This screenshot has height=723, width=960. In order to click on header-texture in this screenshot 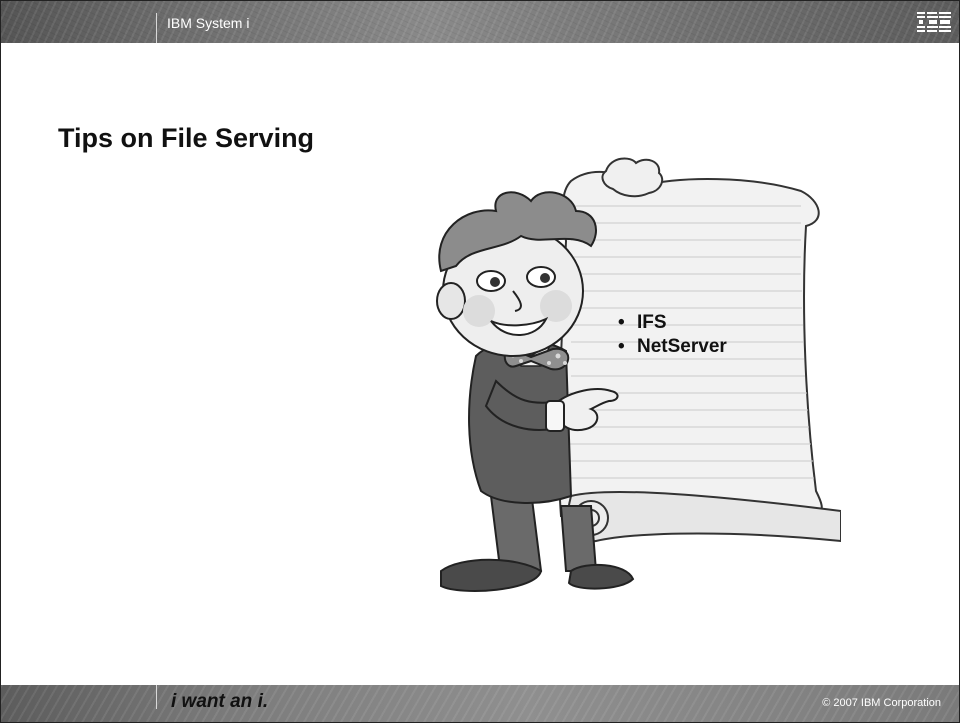, I will do `click(480, 22)`.